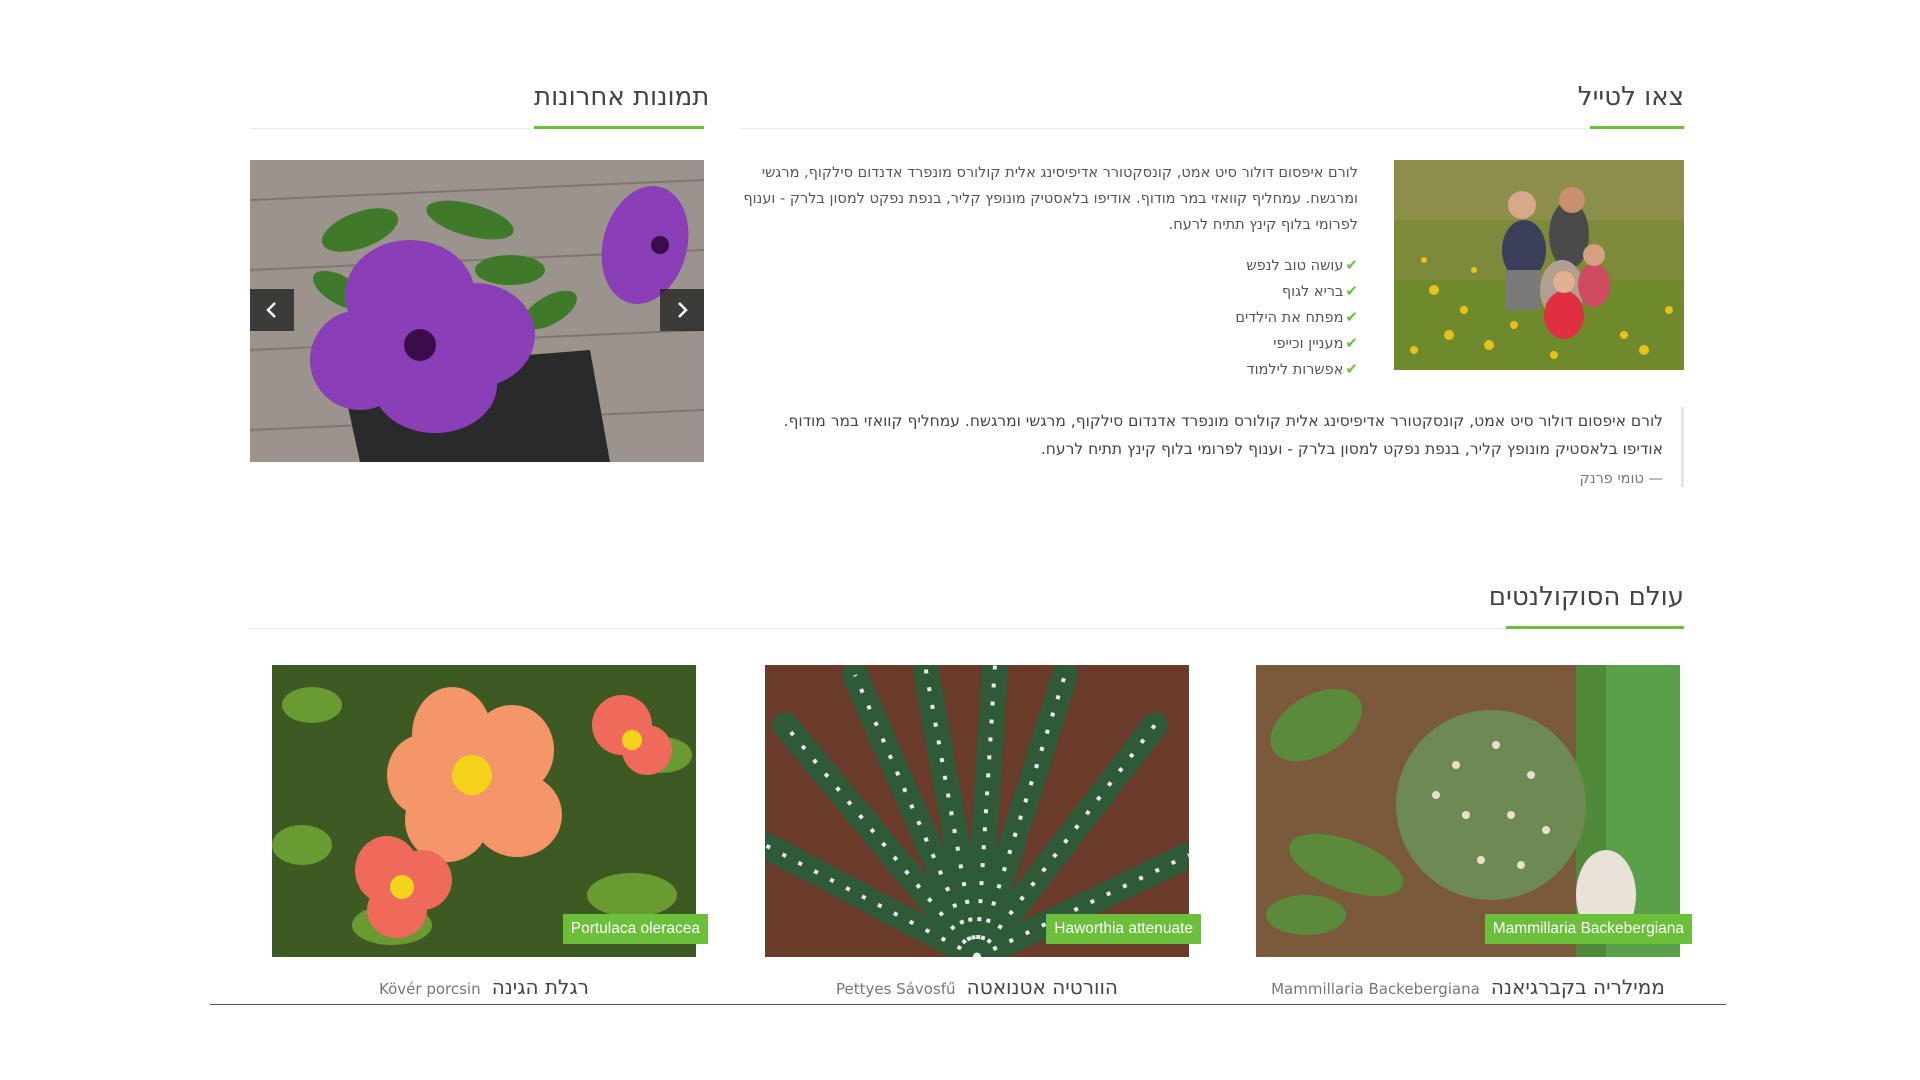 This screenshot has width=1920, height=1080. I want to click on photo-carousel, so click(477, 311).